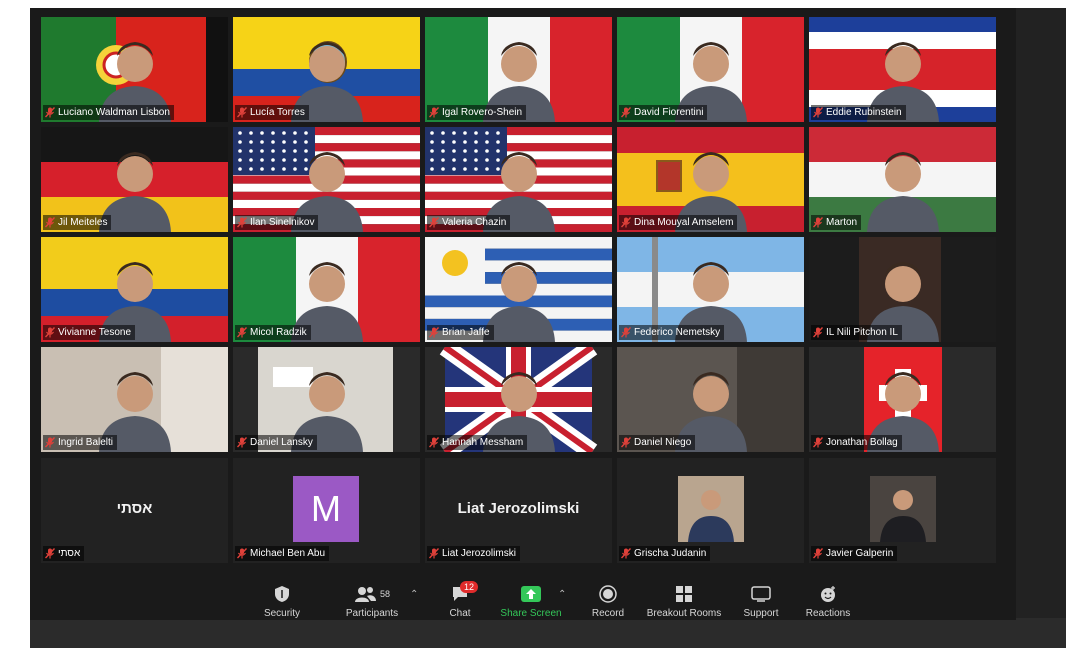 The image size is (1071, 656). Describe the element at coordinates (460, 613) in the screenshot. I see `chat-label: Chat` at that location.